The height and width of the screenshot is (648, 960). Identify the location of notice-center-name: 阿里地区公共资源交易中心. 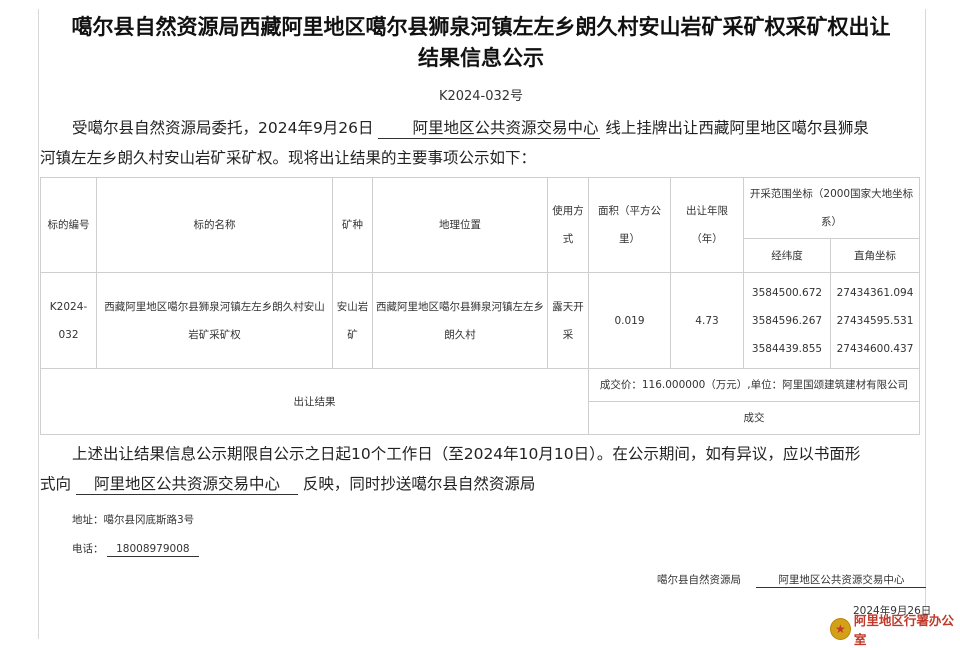
(186, 484).